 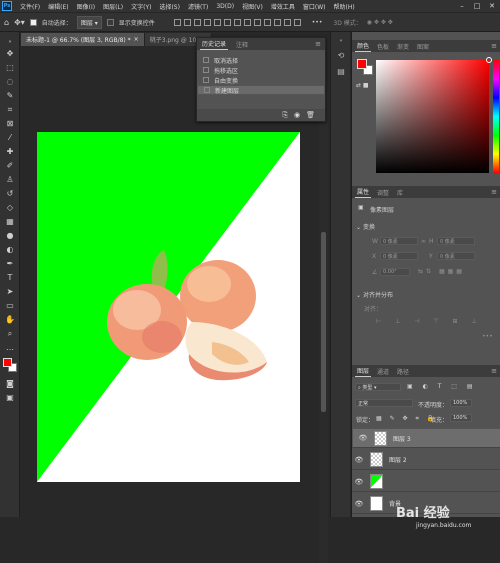 What do you see at coordinates (426, 460) in the screenshot?
I see `layer-row: 👁 图层 2` at bounding box center [426, 460].